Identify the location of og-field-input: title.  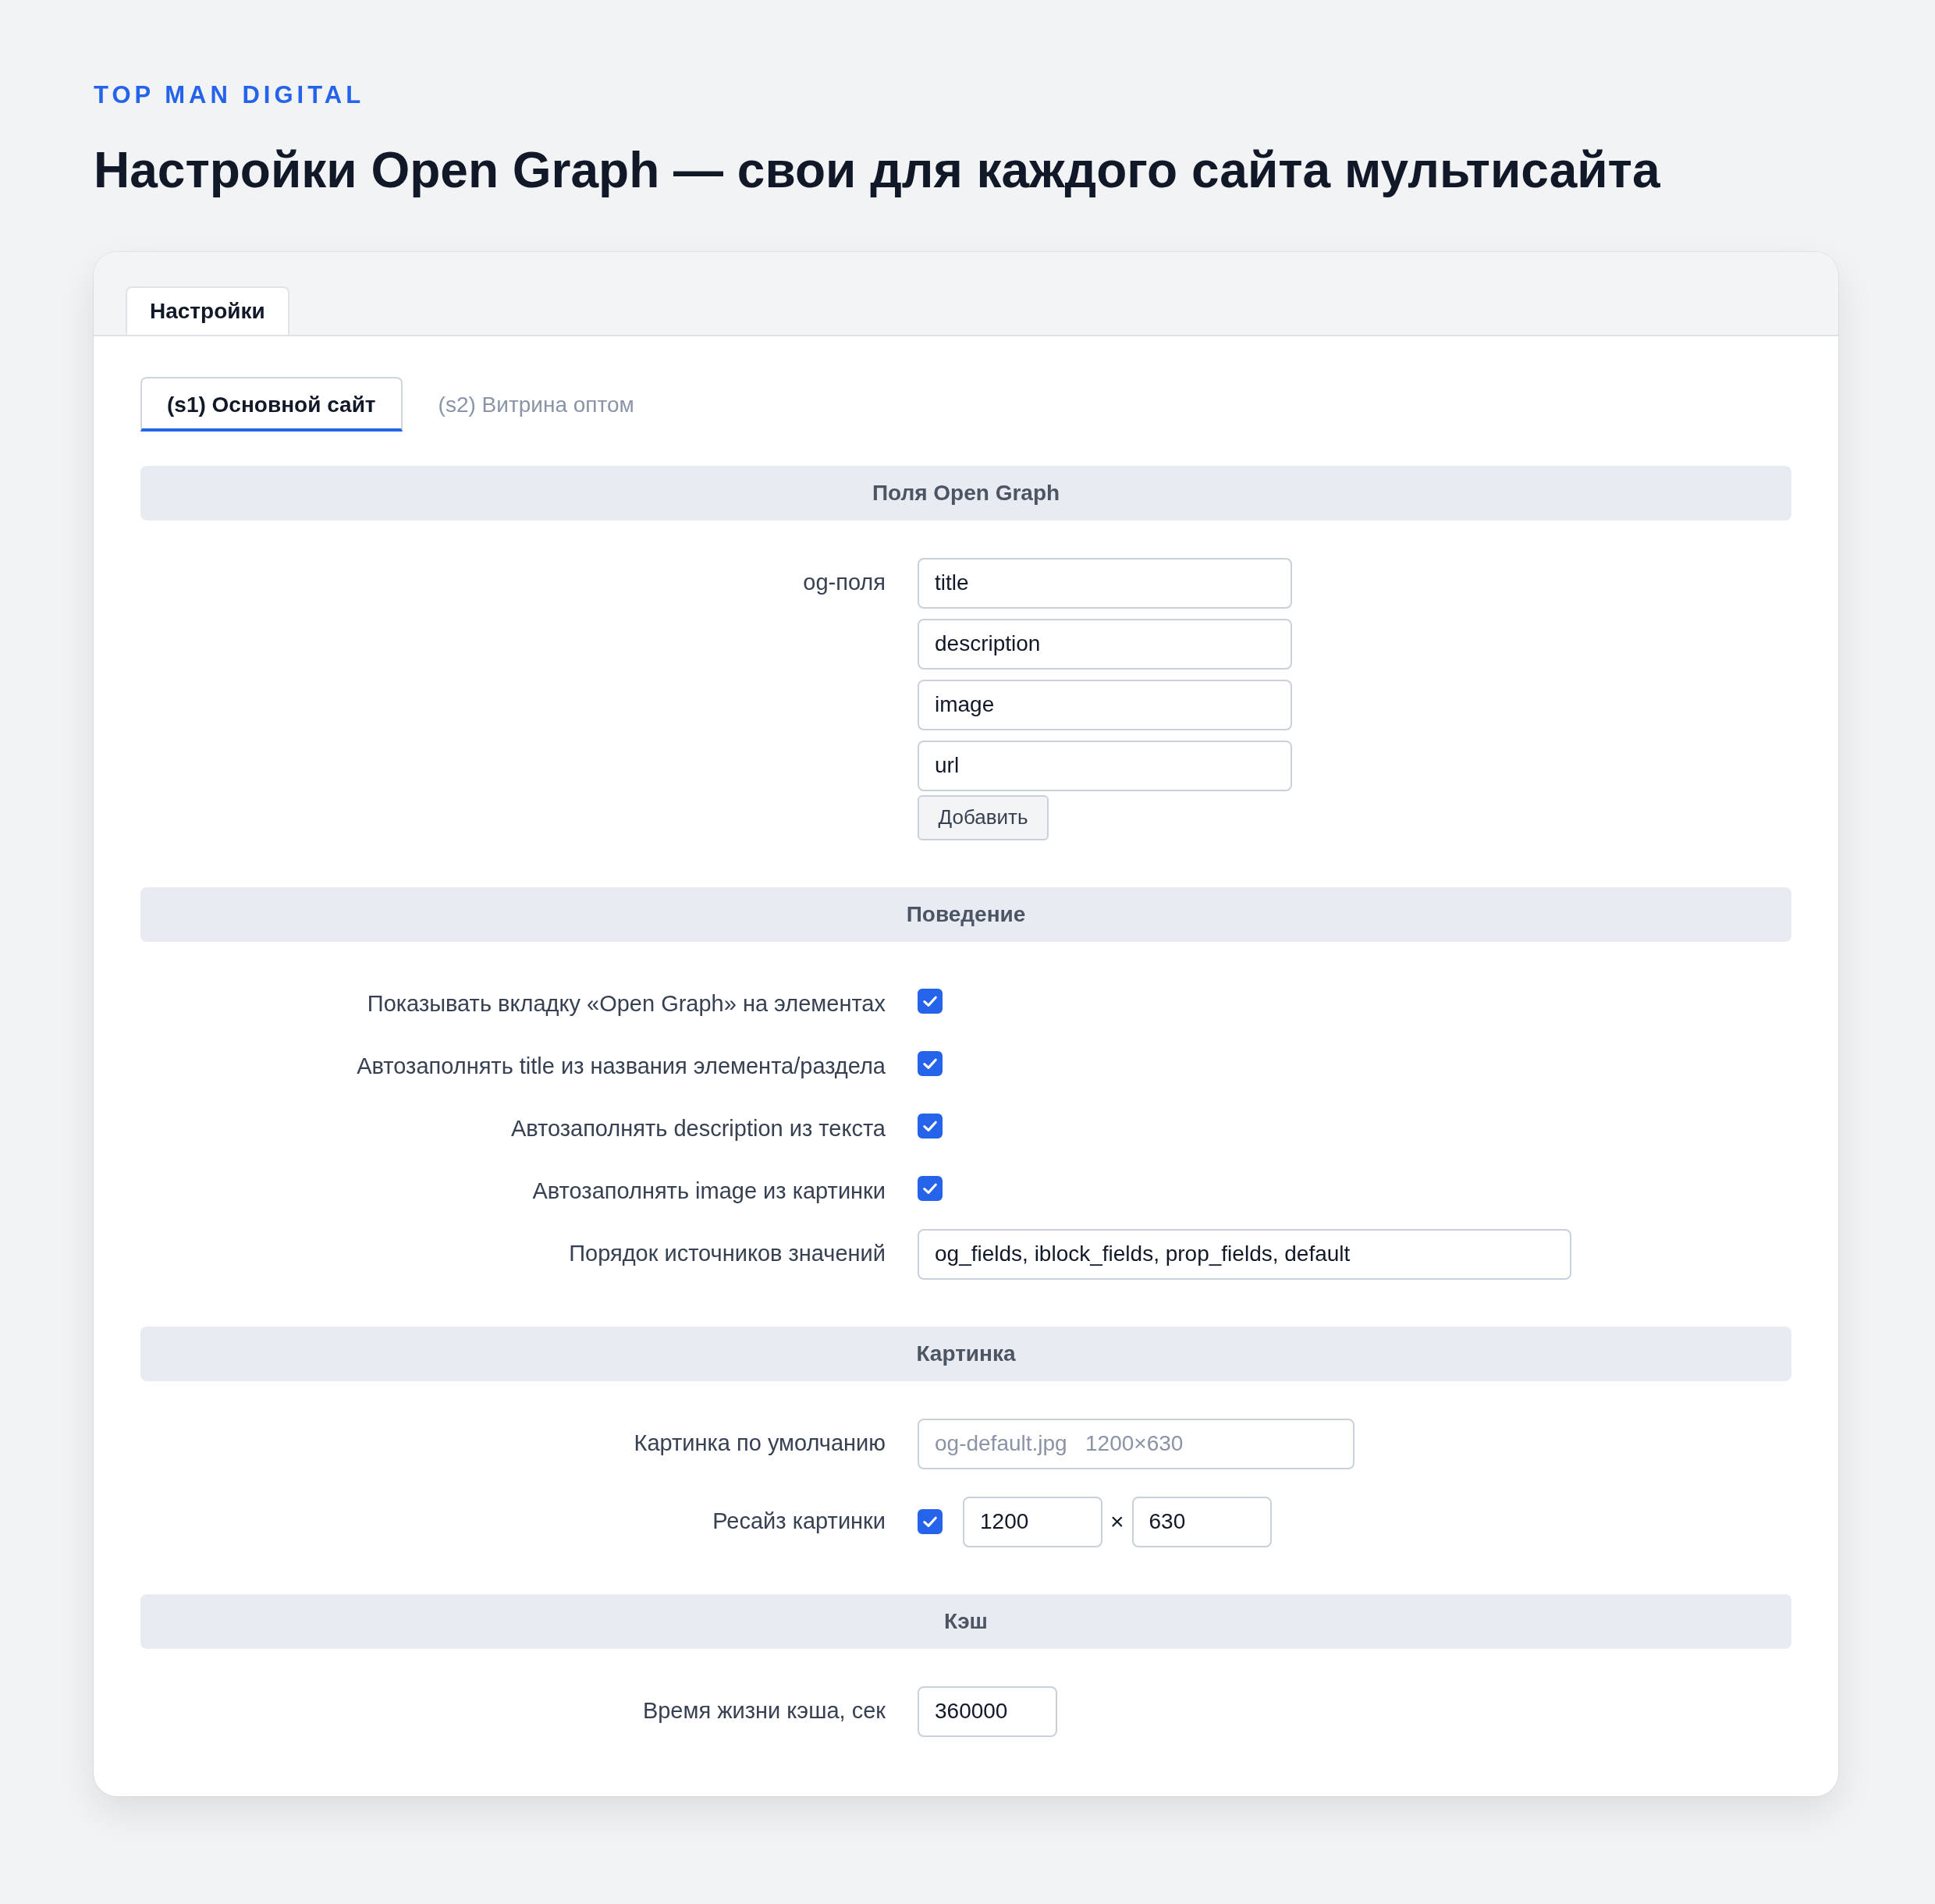
(1105, 583).